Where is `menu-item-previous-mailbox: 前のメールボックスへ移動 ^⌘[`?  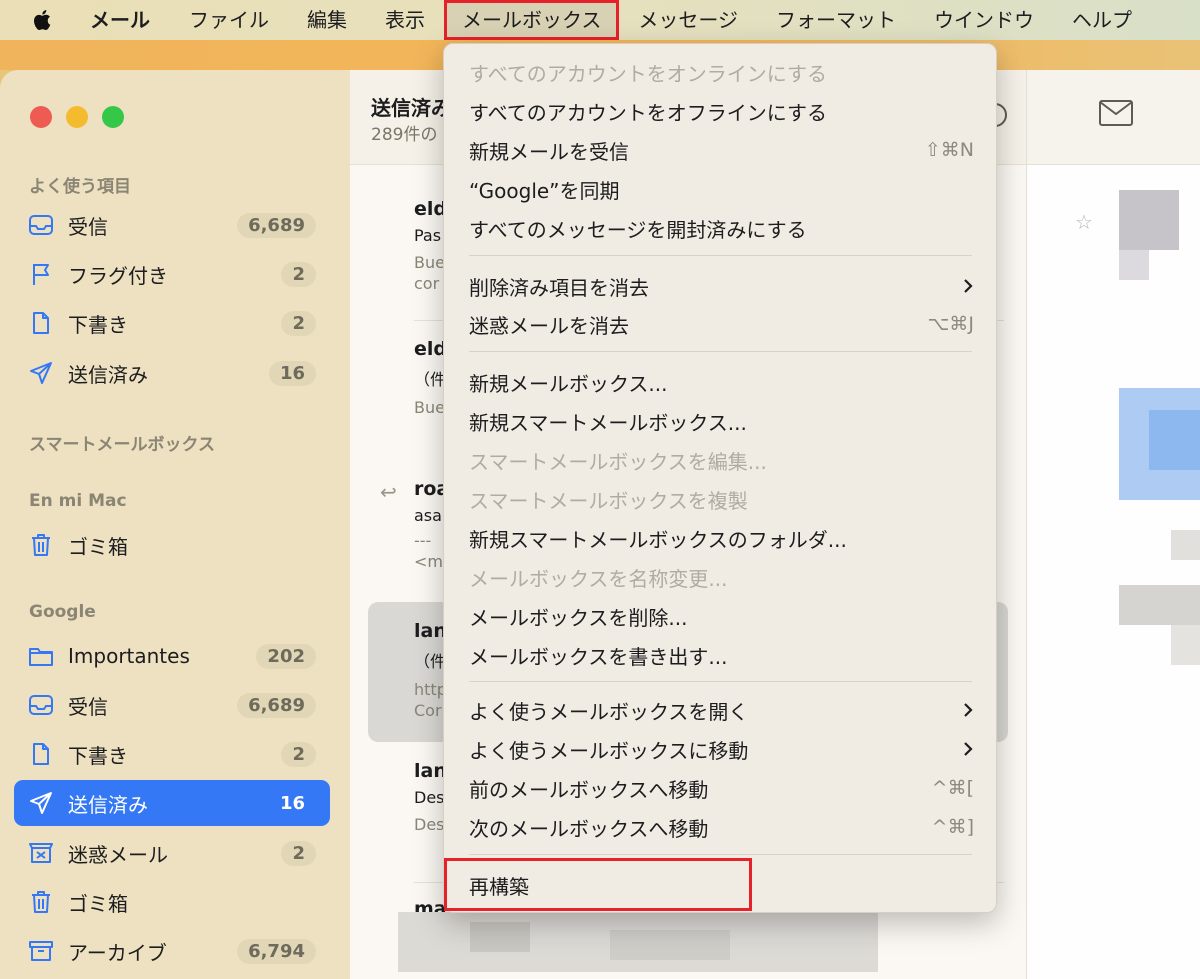 menu-item-previous-mailbox: 前のメールボックスへ移動 ^⌘[ is located at coordinates (721, 788).